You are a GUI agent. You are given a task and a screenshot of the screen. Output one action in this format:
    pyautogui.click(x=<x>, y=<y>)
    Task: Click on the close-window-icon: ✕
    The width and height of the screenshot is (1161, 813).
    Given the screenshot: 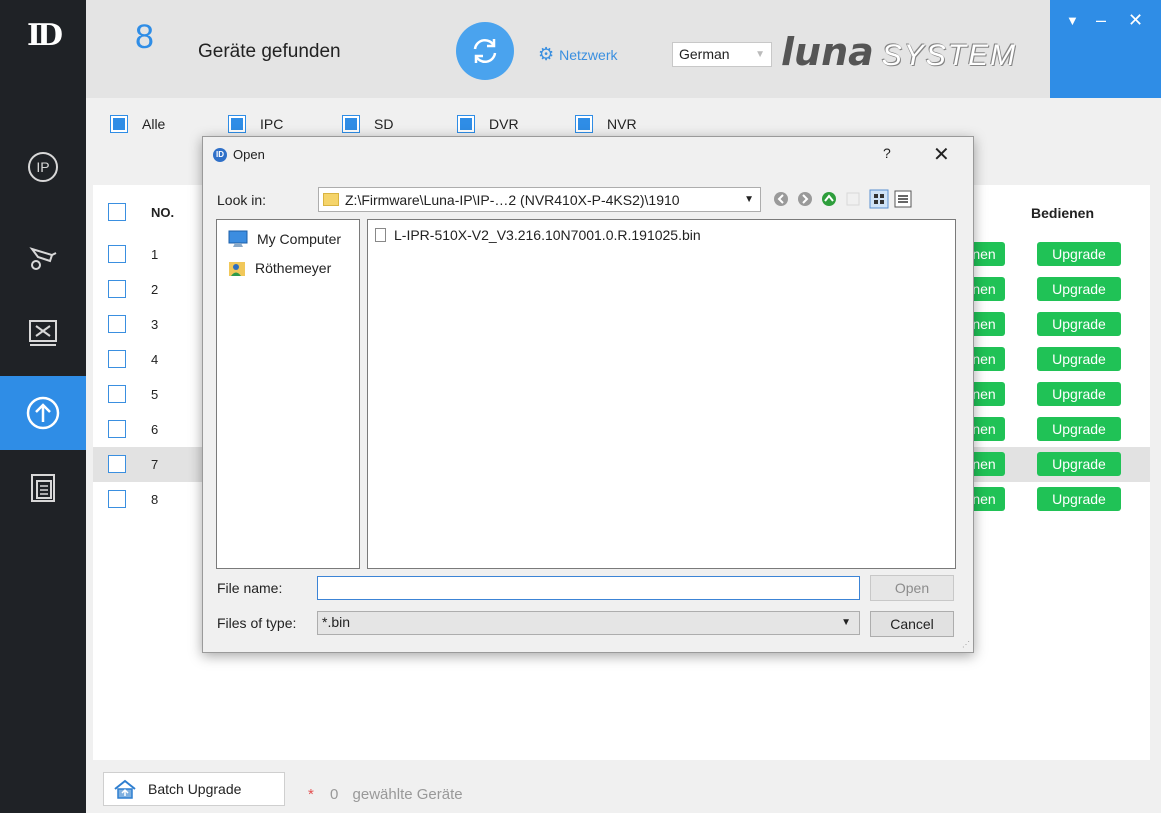 What is the action you would take?
    pyautogui.click(x=1135, y=20)
    